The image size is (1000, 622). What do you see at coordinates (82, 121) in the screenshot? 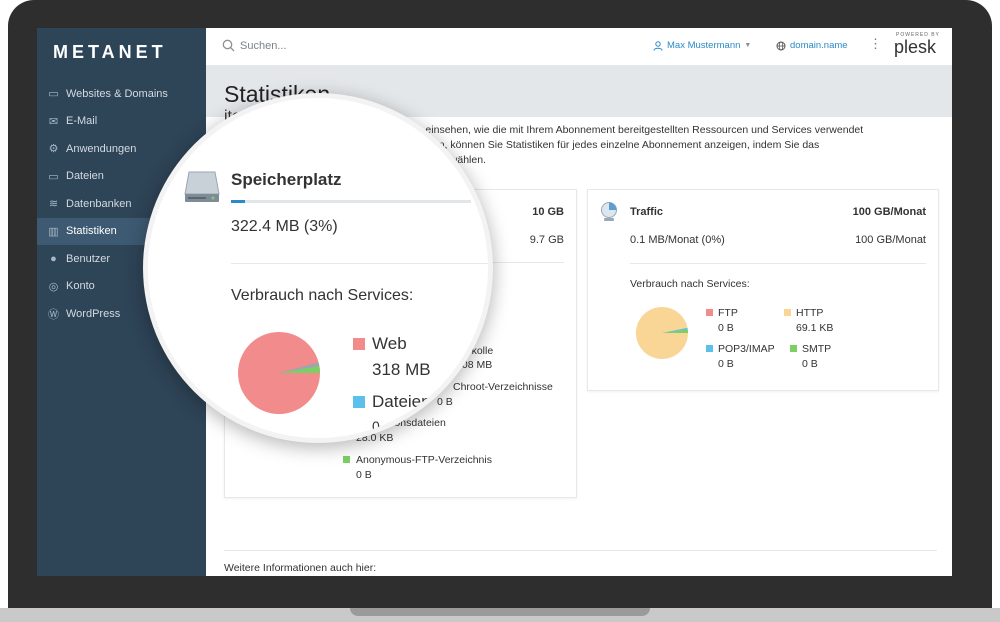
I see `sidebar-item-label: E-Mail` at bounding box center [82, 121].